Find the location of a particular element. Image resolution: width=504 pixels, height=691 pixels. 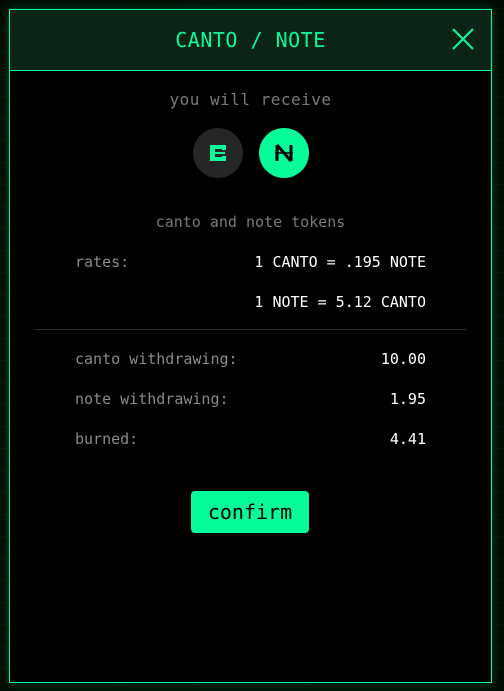

canto-withdrawing-label: canto withdrawing: is located at coordinates (156, 359).